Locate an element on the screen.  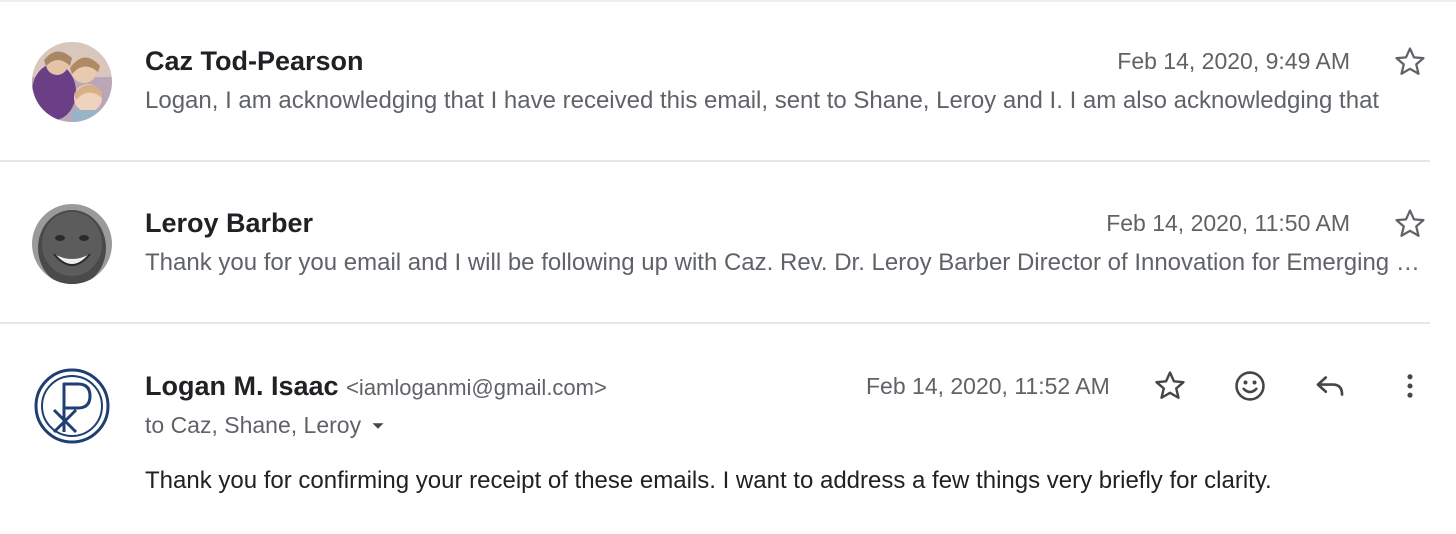
add-reaction-button is located at coordinates (1250, 386).